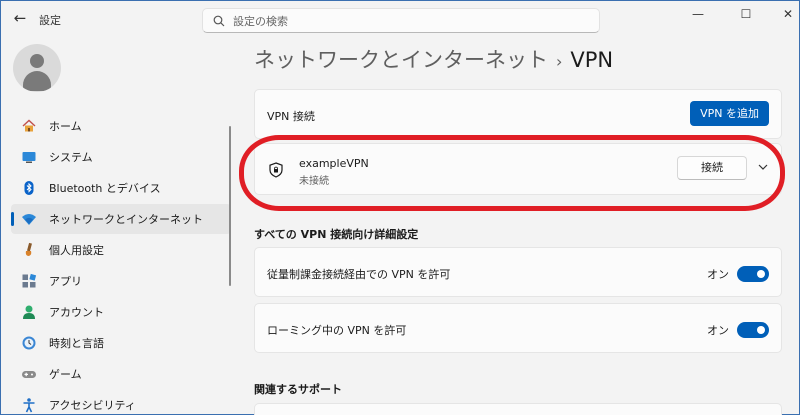 The width and height of the screenshot is (800, 415). Describe the element at coordinates (29, 343) in the screenshot. I see `time-language-icon` at that location.